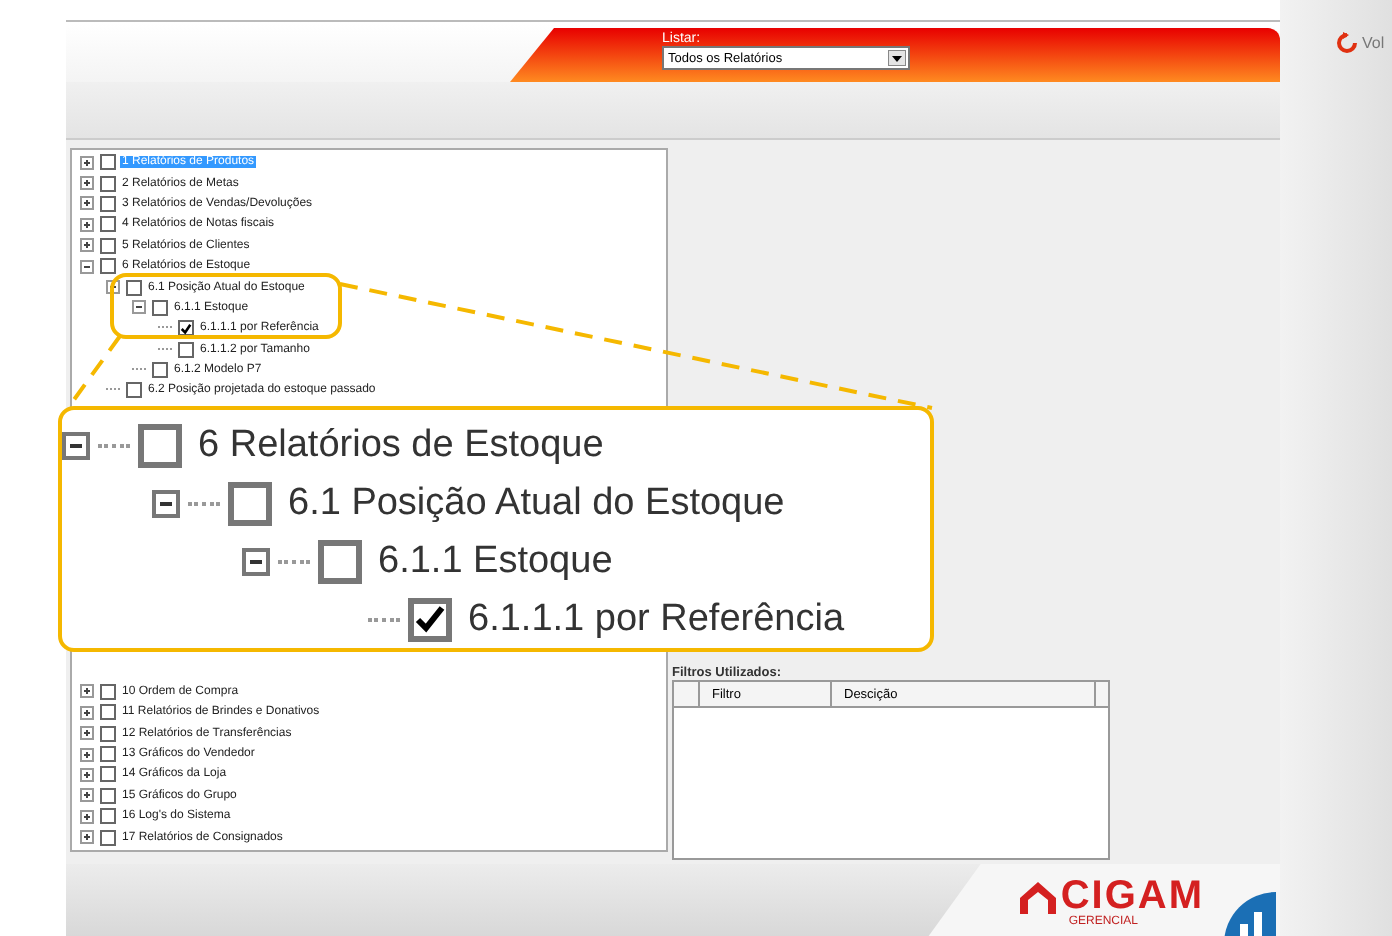  Describe the element at coordinates (536, 503) in the screenshot. I see `tree-item: 6.1 Posição Atual do Estoque` at that location.